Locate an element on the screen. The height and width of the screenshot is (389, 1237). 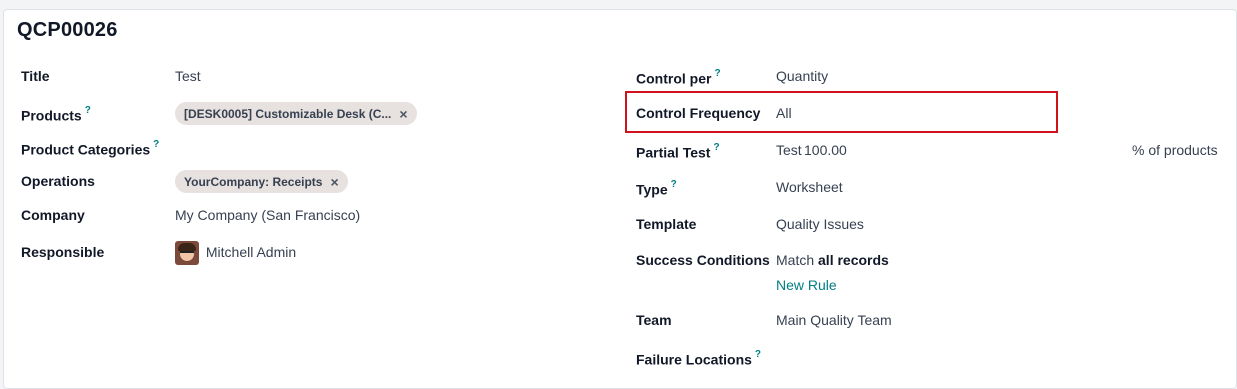
field-success-conditions: Success Conditions Match all records is located at coordinates (931, 260).